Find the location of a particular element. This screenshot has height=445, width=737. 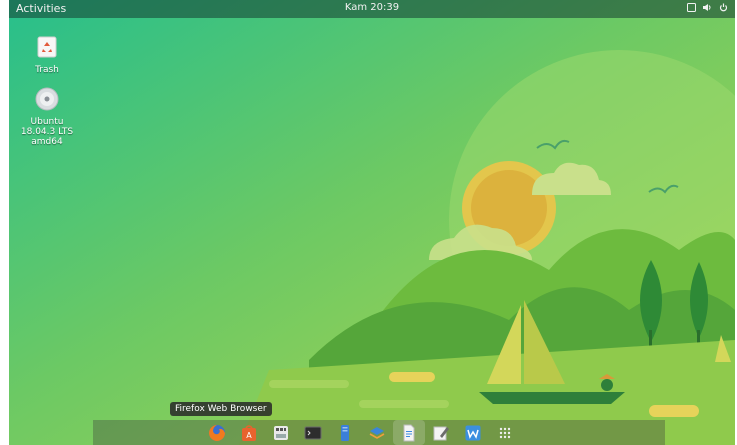

dock-files is located at coordinates (345, 432).